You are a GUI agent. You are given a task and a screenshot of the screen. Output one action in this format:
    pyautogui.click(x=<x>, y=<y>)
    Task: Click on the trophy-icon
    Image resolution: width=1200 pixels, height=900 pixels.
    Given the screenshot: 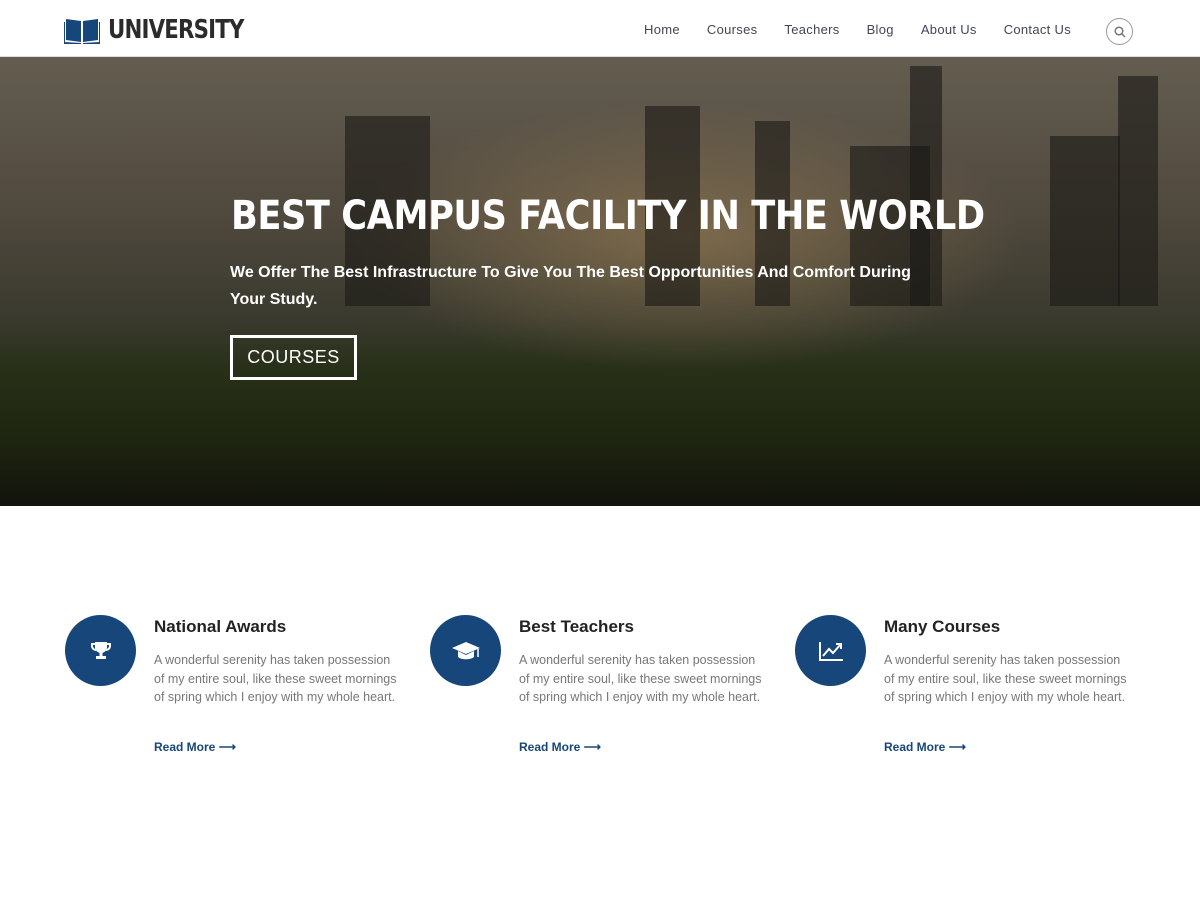 What is the action you would take?
    pyautogui.click(x=100, y=650)
    